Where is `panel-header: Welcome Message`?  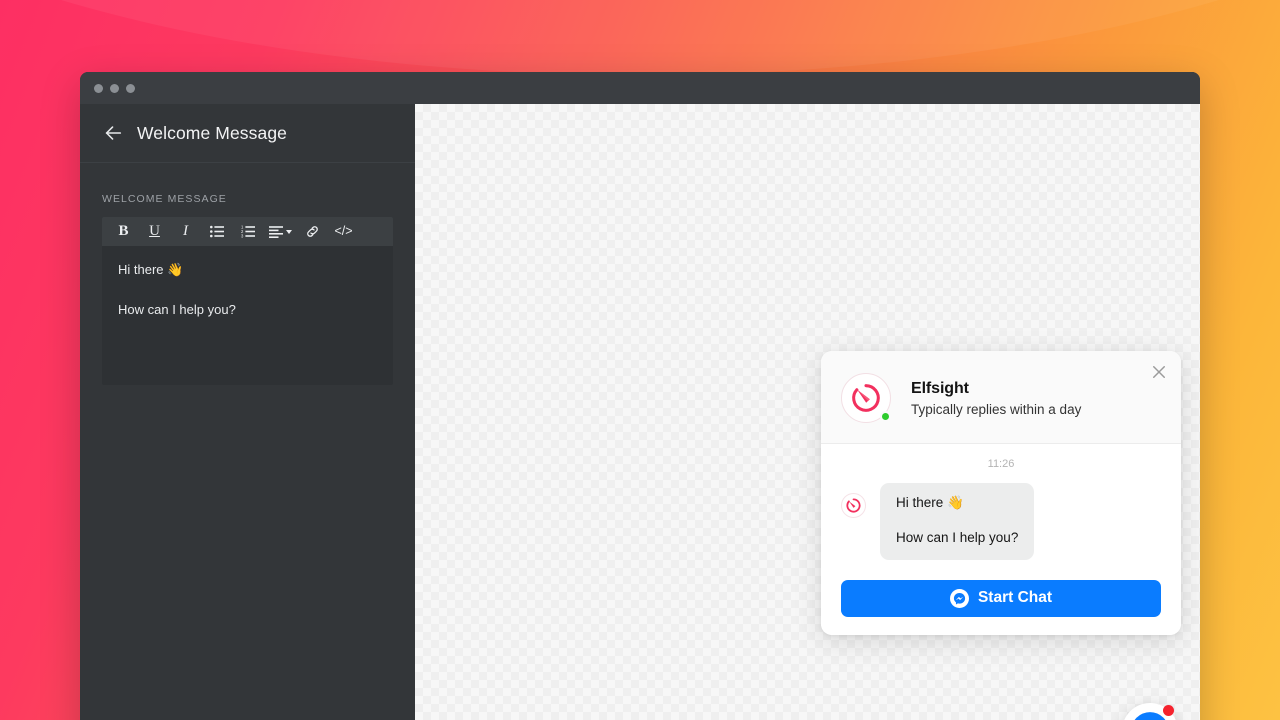 panel-header: Welcome Message is located at coordinates (247, 133).